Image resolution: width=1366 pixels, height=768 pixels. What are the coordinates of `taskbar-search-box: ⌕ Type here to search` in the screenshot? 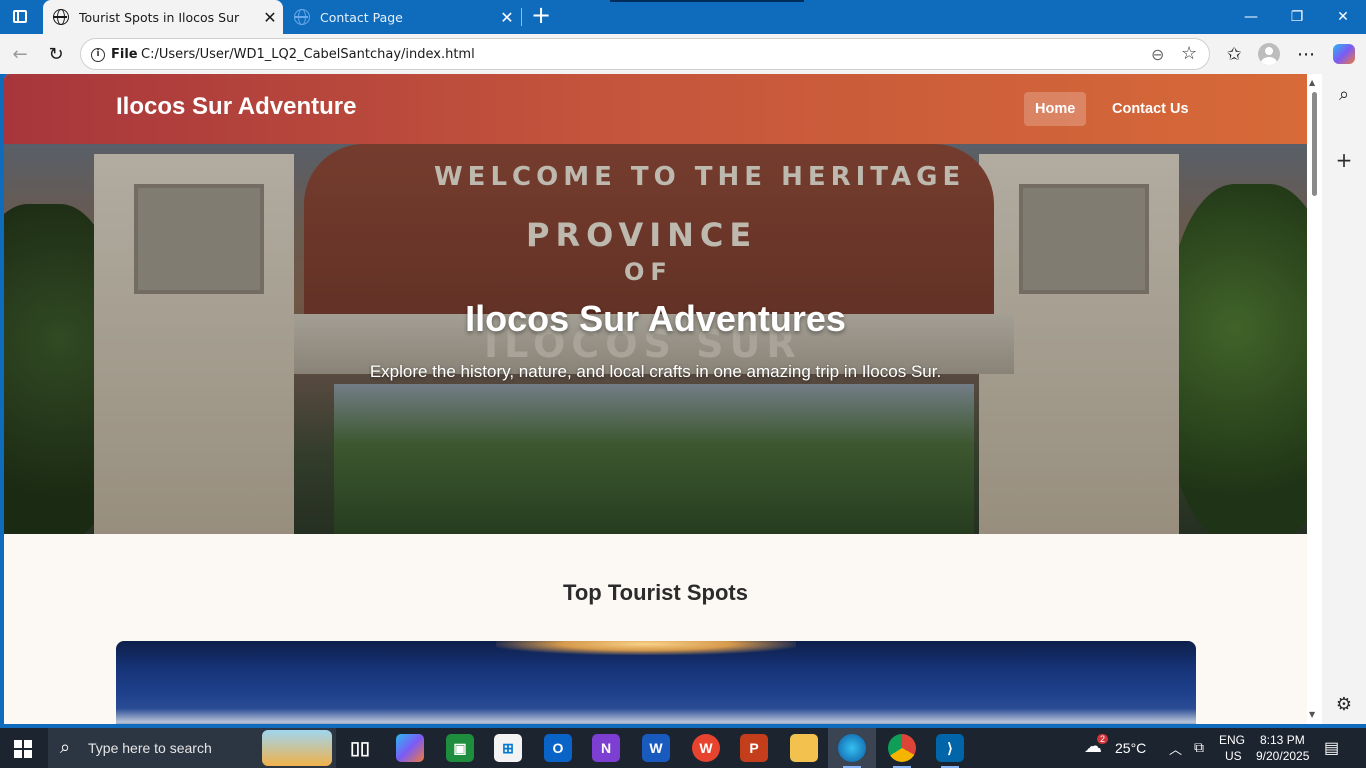 It's located at (192, 748).